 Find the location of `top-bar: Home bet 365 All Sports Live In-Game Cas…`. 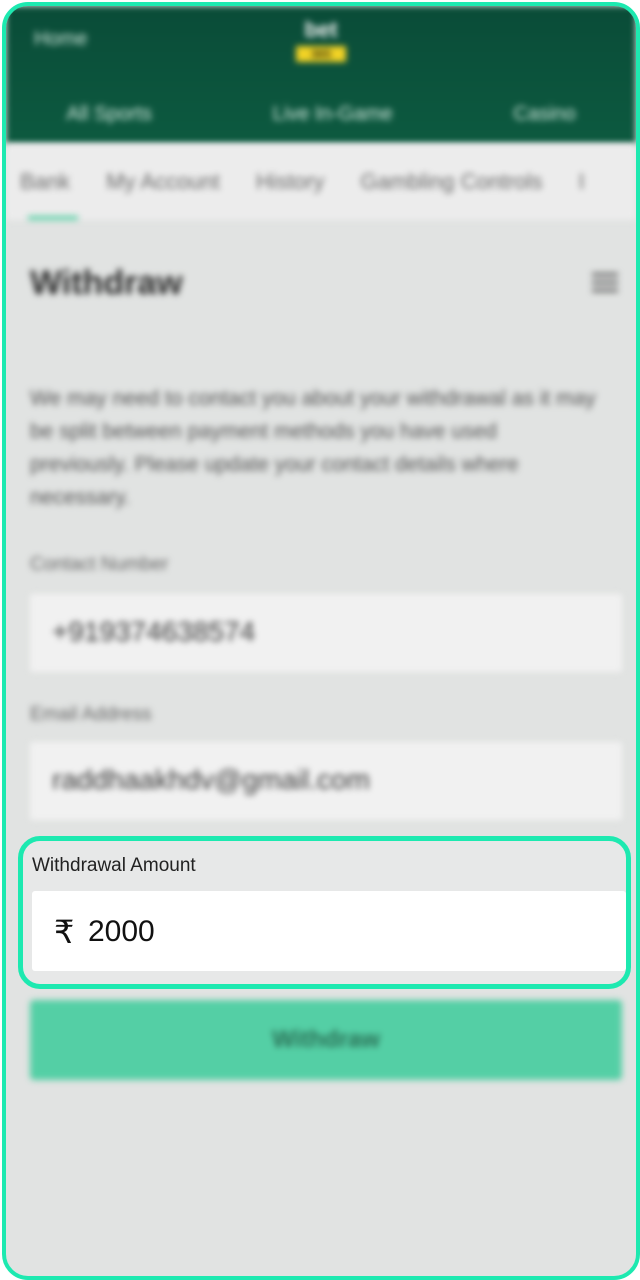

top-bar: Home bet 365 All Sports Live In-Game Cas… is located at coordinates (321, 75).